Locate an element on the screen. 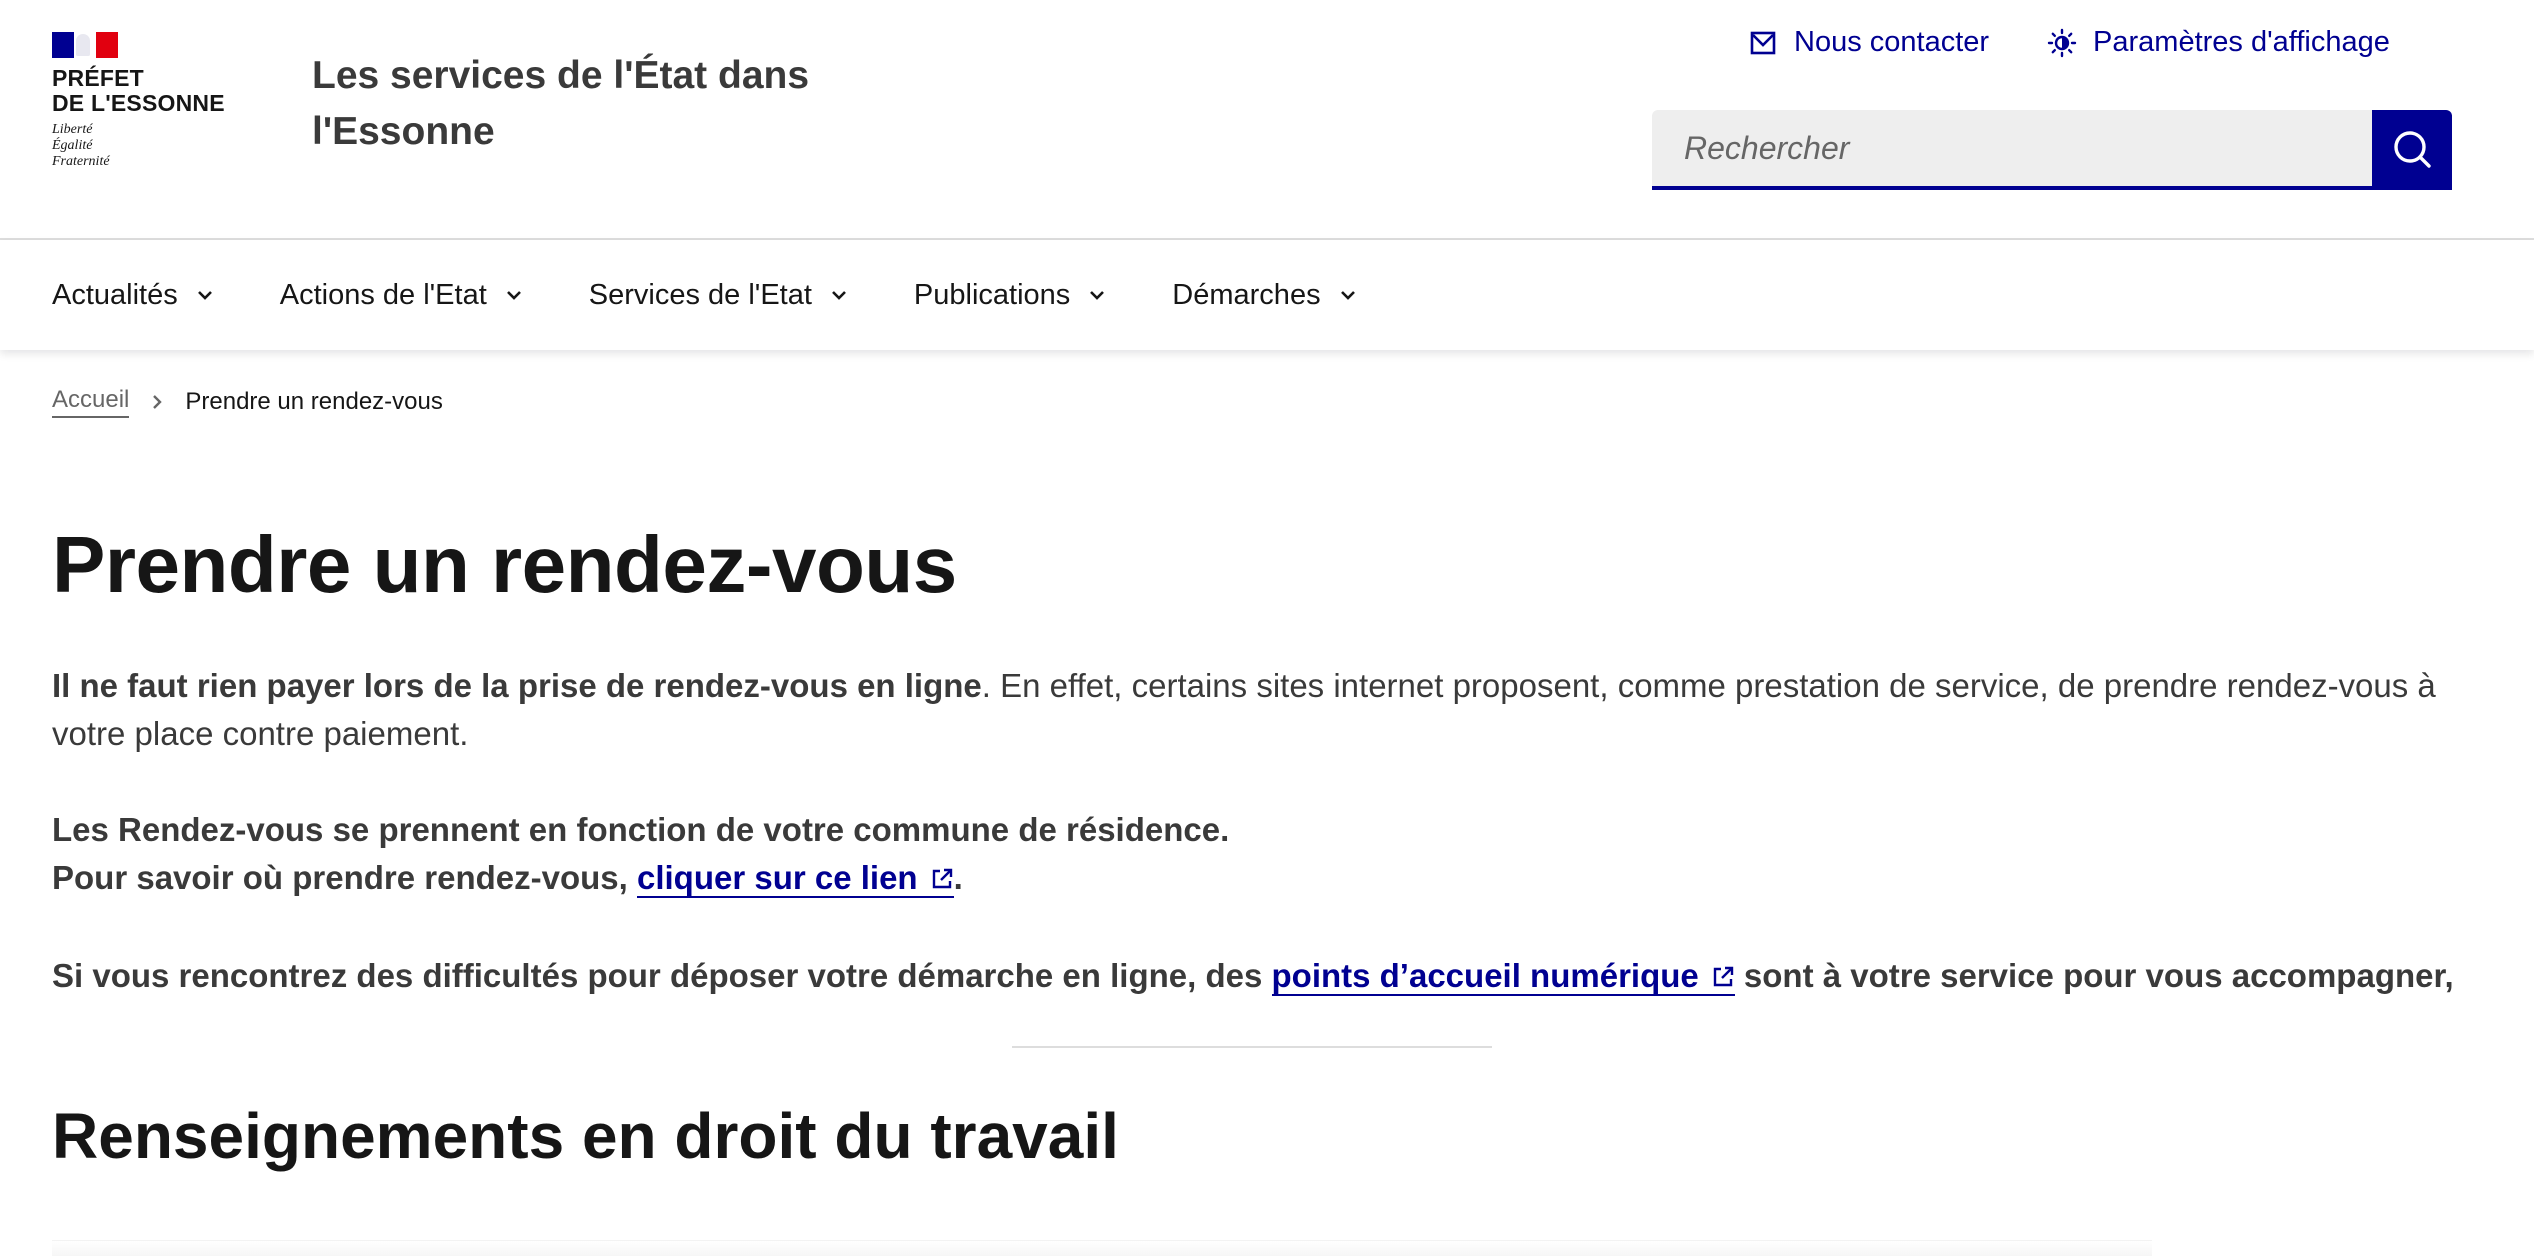 The image size is (2534, 1256). chevron-right-icon is located at coordinates (157, 402).